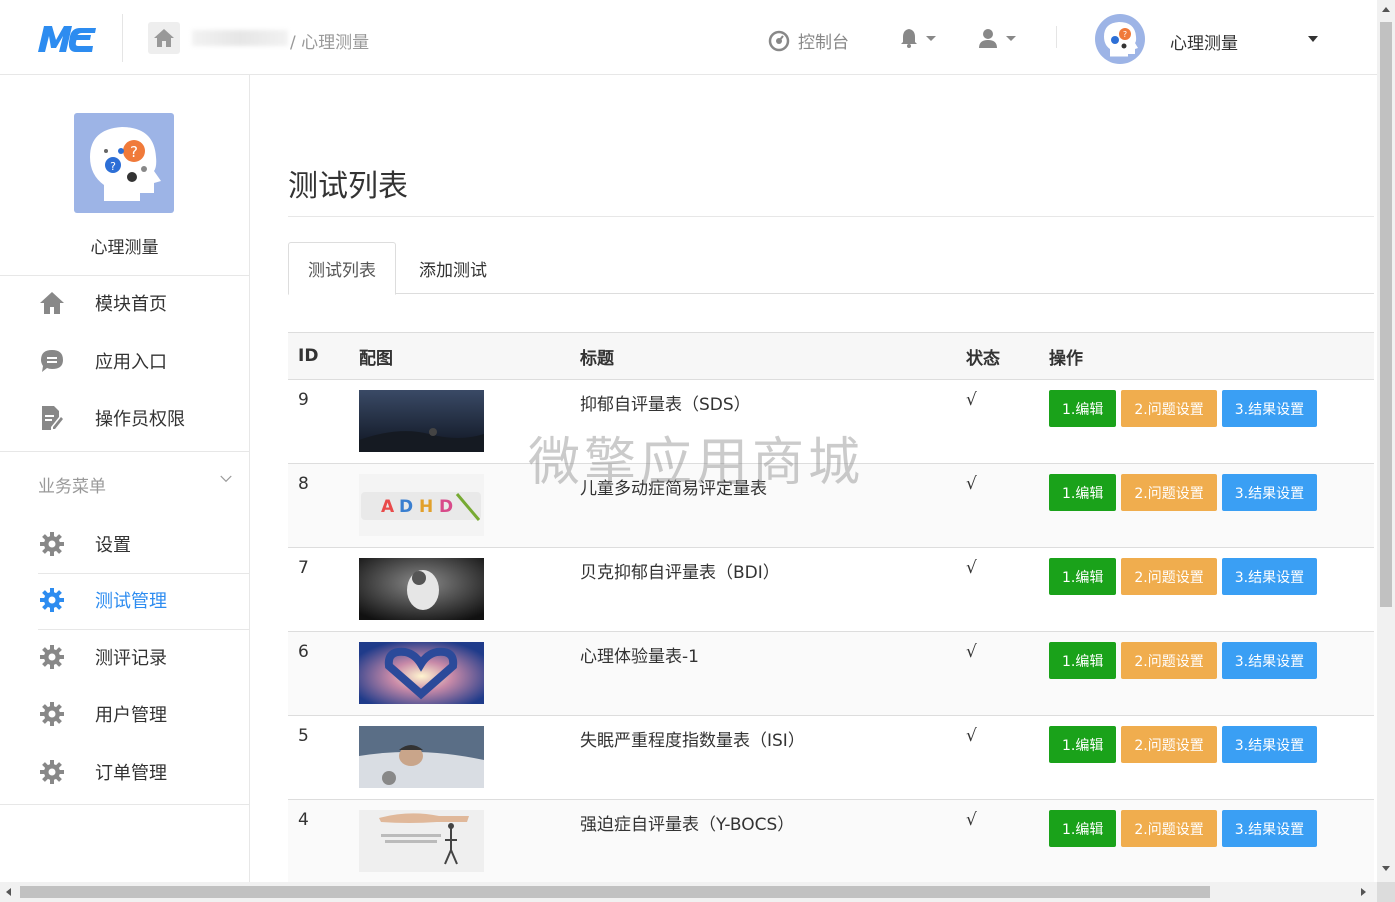 The height and width of the screenshot is (902, 1395). I want to click on row-title: 抑郁自评量表（SDS）, so click(763, 421).